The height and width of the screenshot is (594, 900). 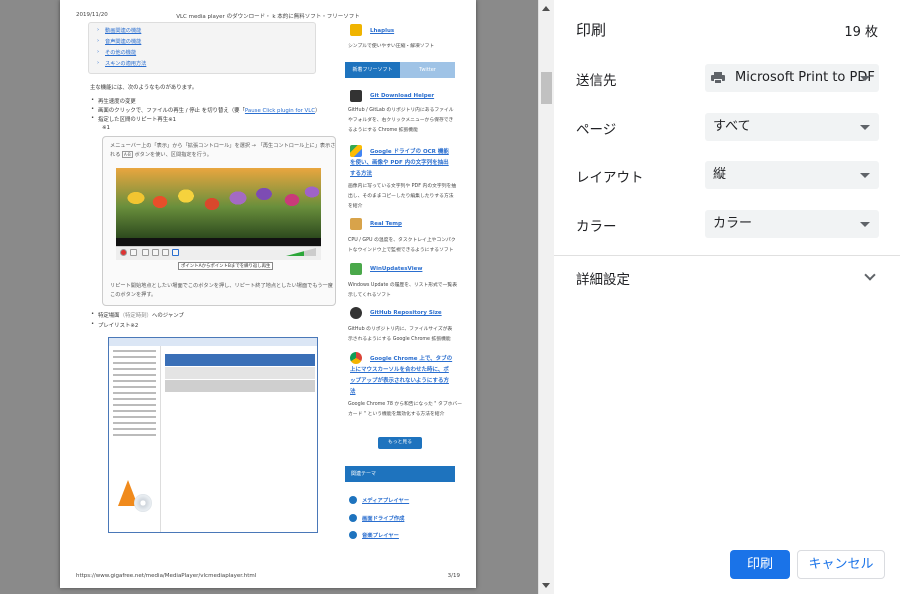 I want to click on sidebar-desc: トなウインドウ上で監視できるようにするソフト, so click(x=401, y=250).